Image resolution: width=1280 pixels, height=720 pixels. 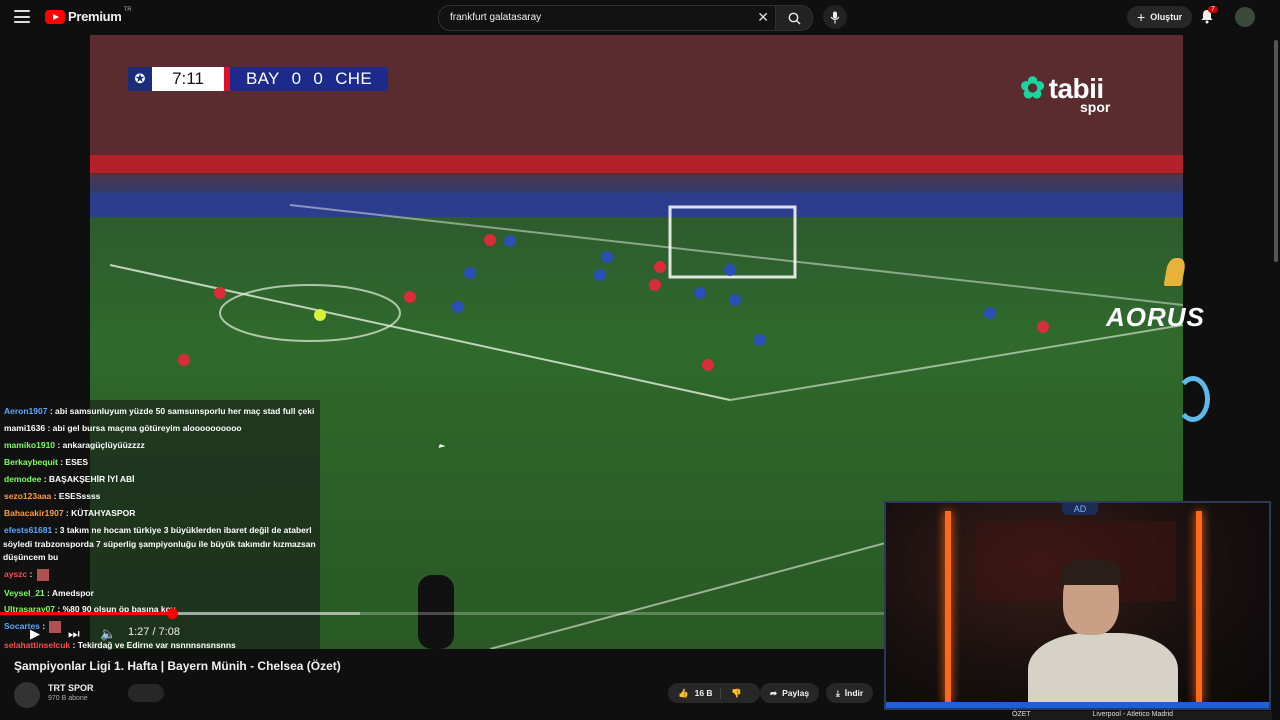 What do you see at coordinates (736, 692) in the screenshot?
I see `thumbs-down-icon: 👎` at bounding box center [736, 692].